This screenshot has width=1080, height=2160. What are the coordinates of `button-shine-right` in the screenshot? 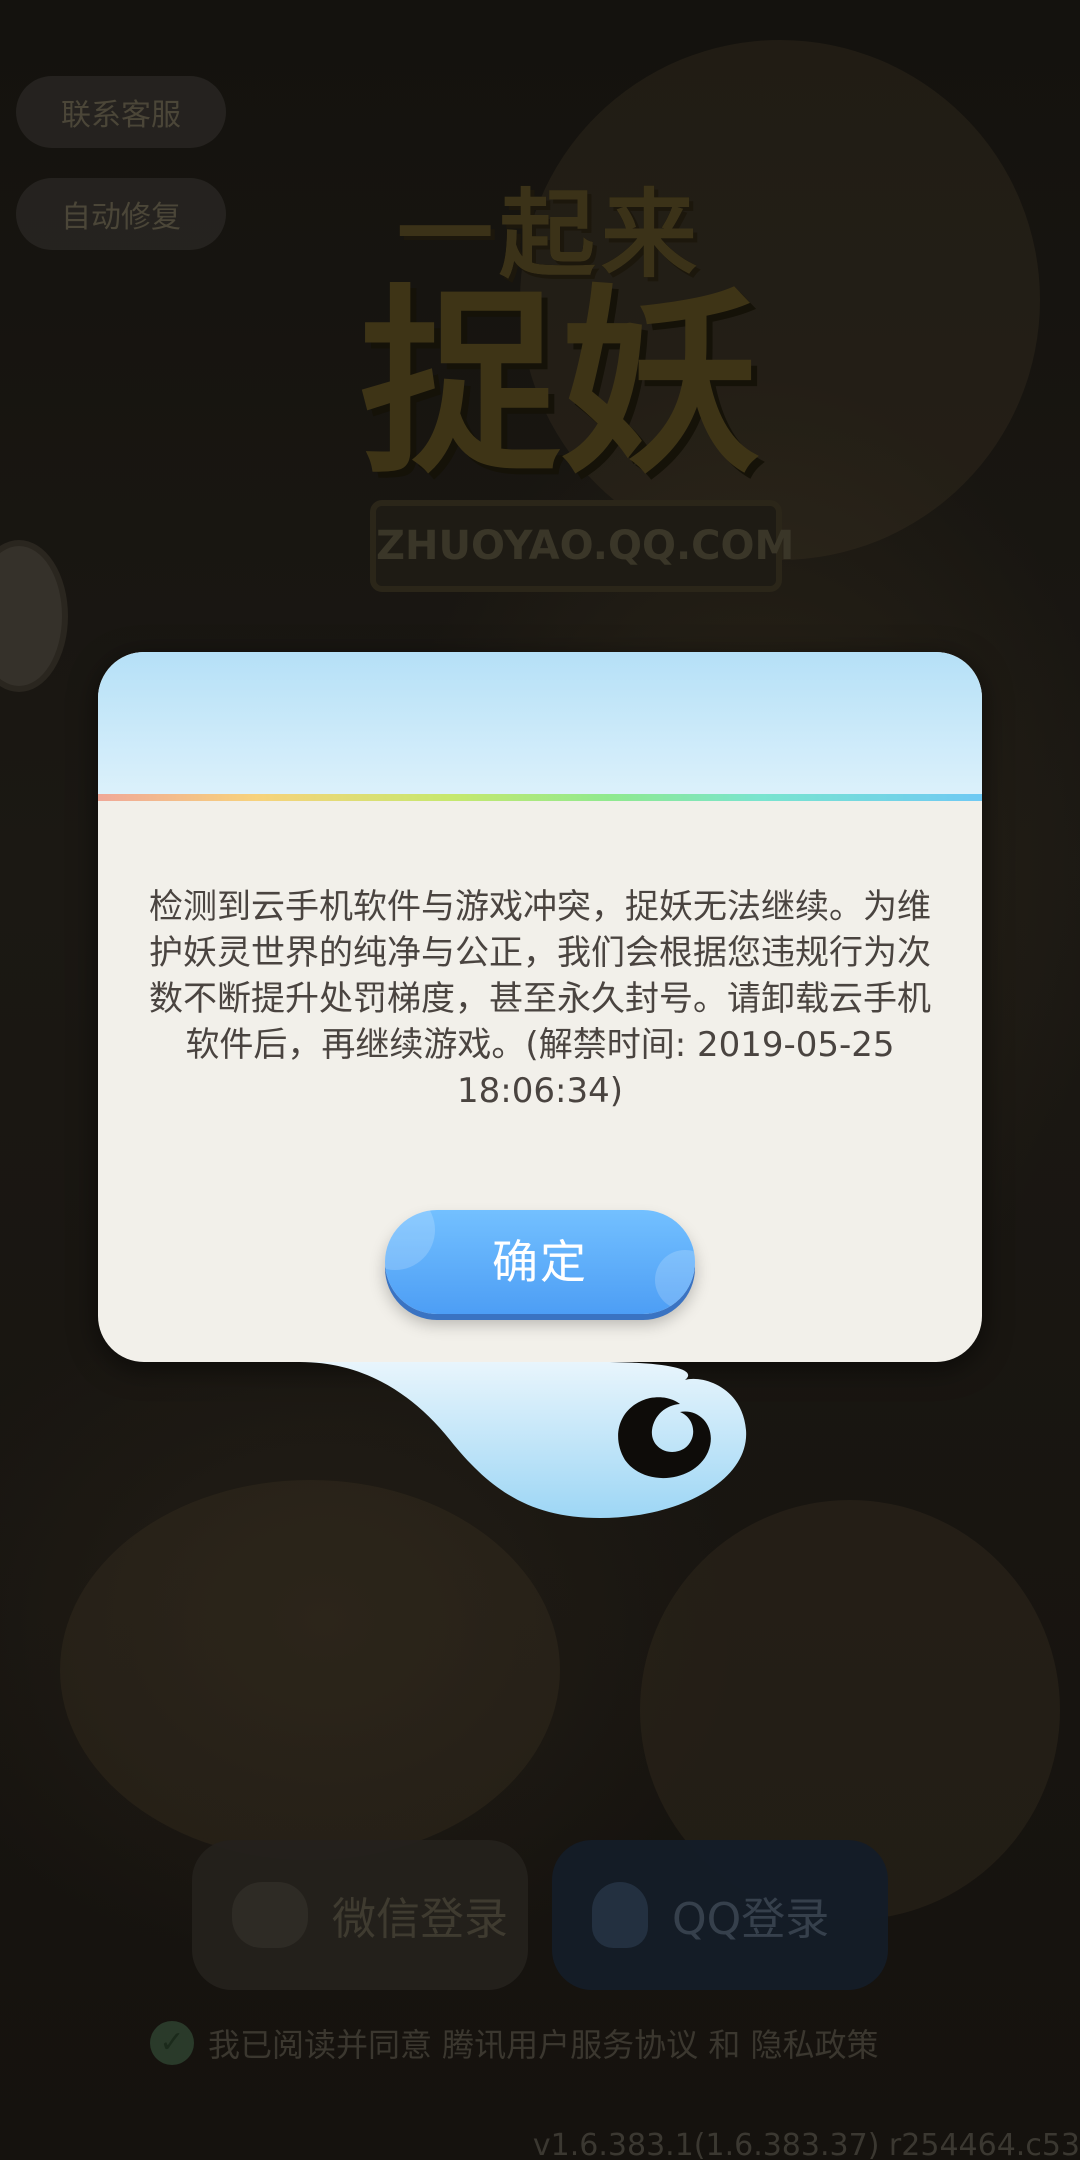 It's located at (675, 1280).